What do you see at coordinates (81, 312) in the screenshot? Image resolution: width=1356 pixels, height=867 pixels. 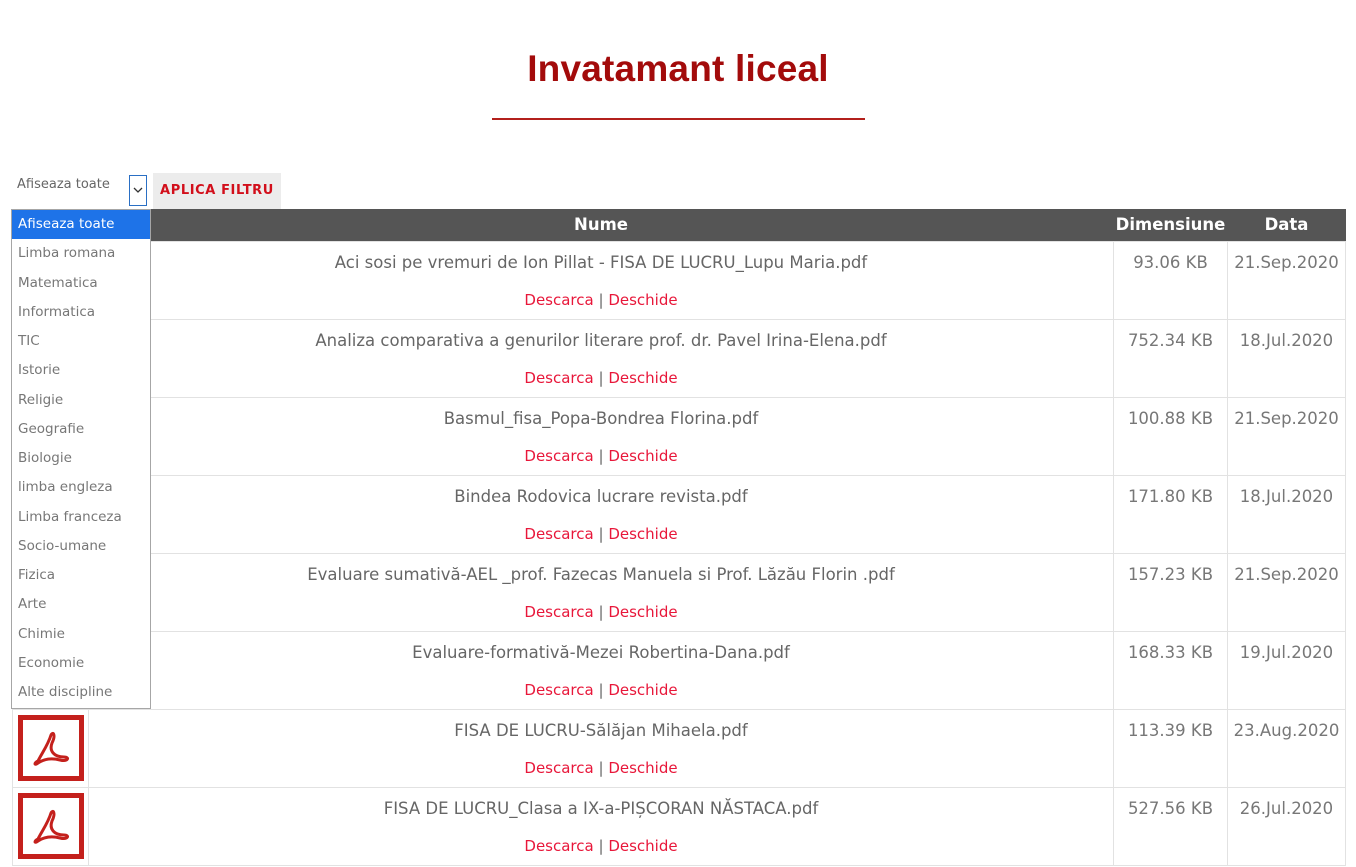 I see `dropdown-option: Informatica` at bounding box center [81, 312].